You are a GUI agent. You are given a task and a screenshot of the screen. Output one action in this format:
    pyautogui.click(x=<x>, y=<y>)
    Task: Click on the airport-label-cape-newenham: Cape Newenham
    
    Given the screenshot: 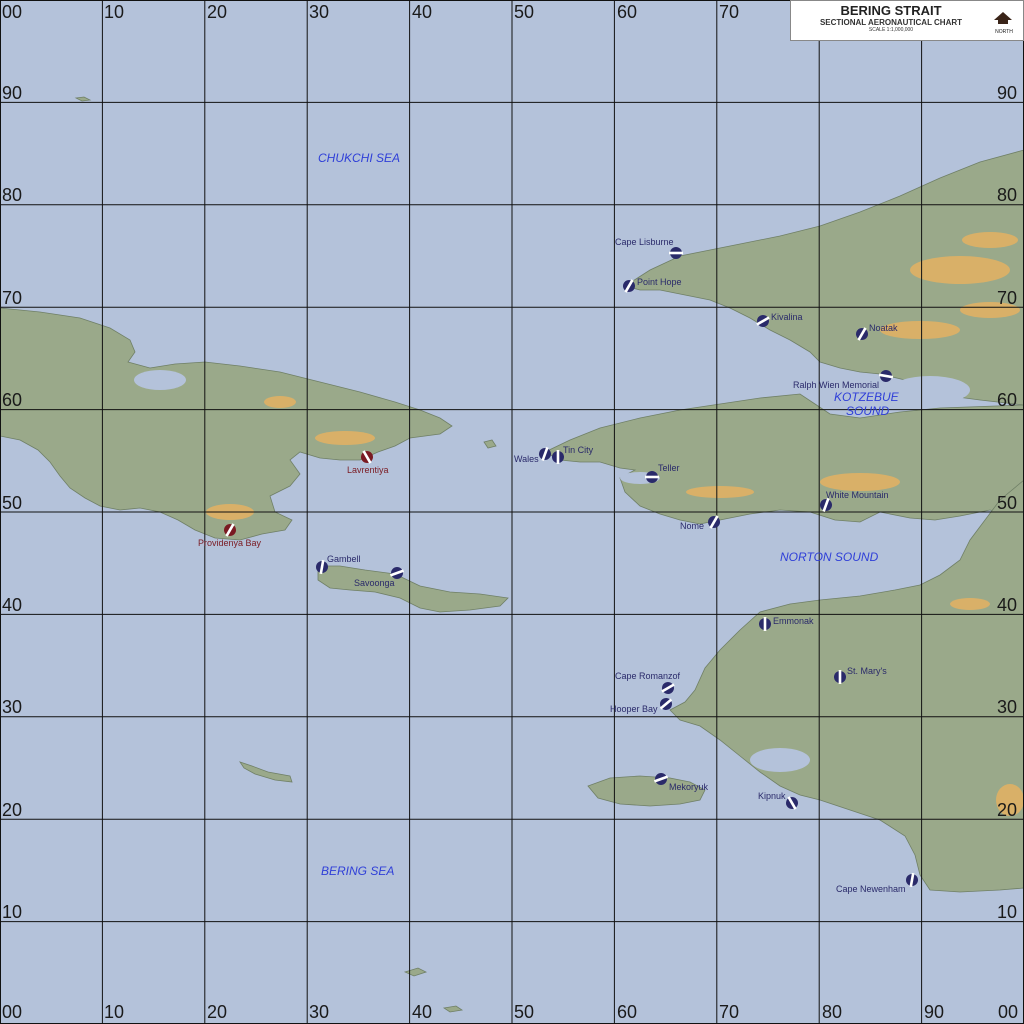 What is the action you would take?
    pyautogui.click(x=871, y=889)
    